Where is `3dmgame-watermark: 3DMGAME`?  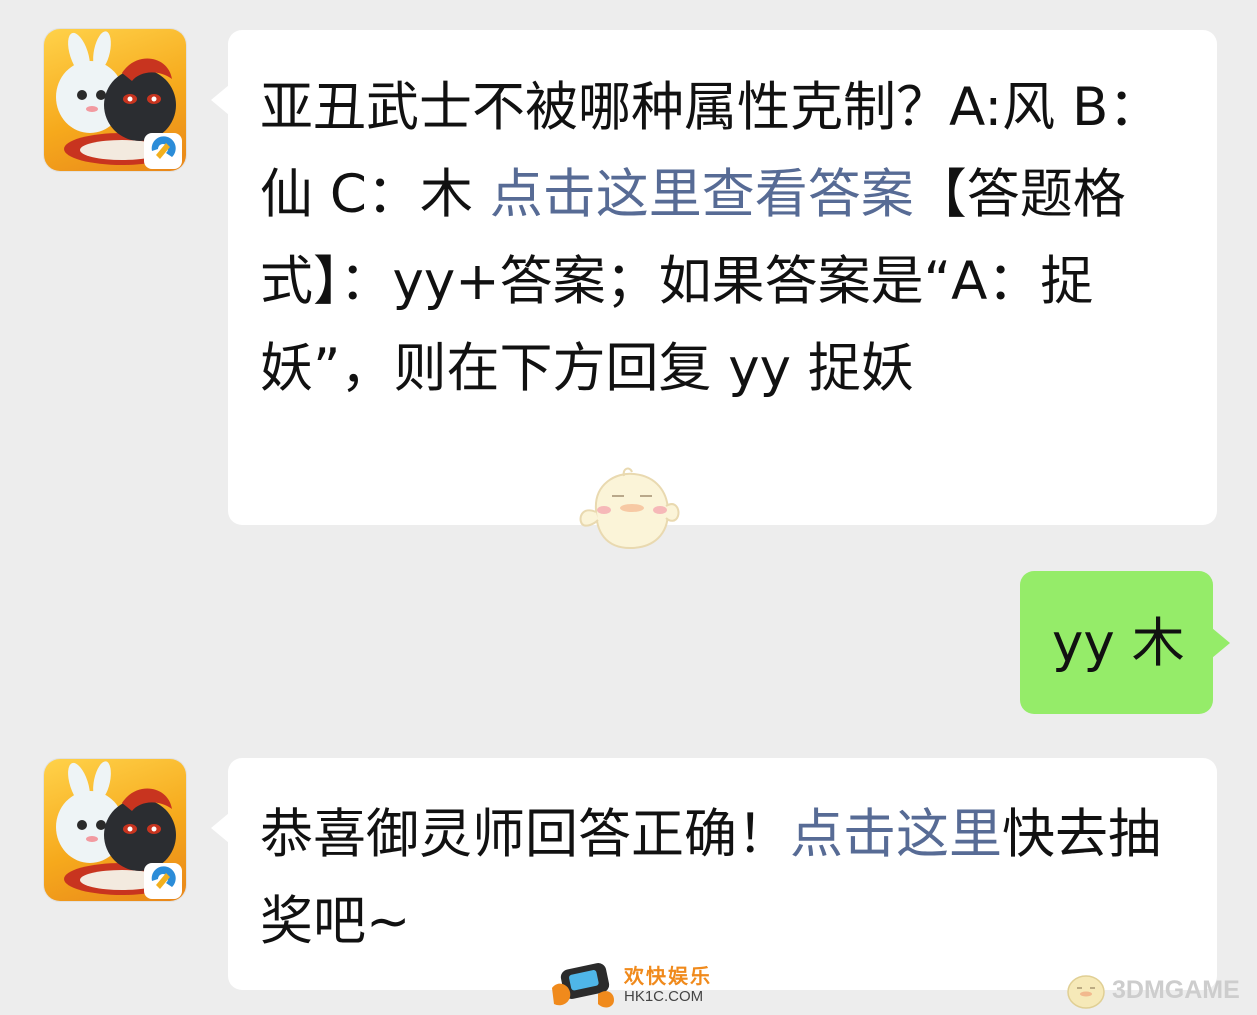 3dmgame-watermark: 3DMGAME is located at coordinates (1157, 987).